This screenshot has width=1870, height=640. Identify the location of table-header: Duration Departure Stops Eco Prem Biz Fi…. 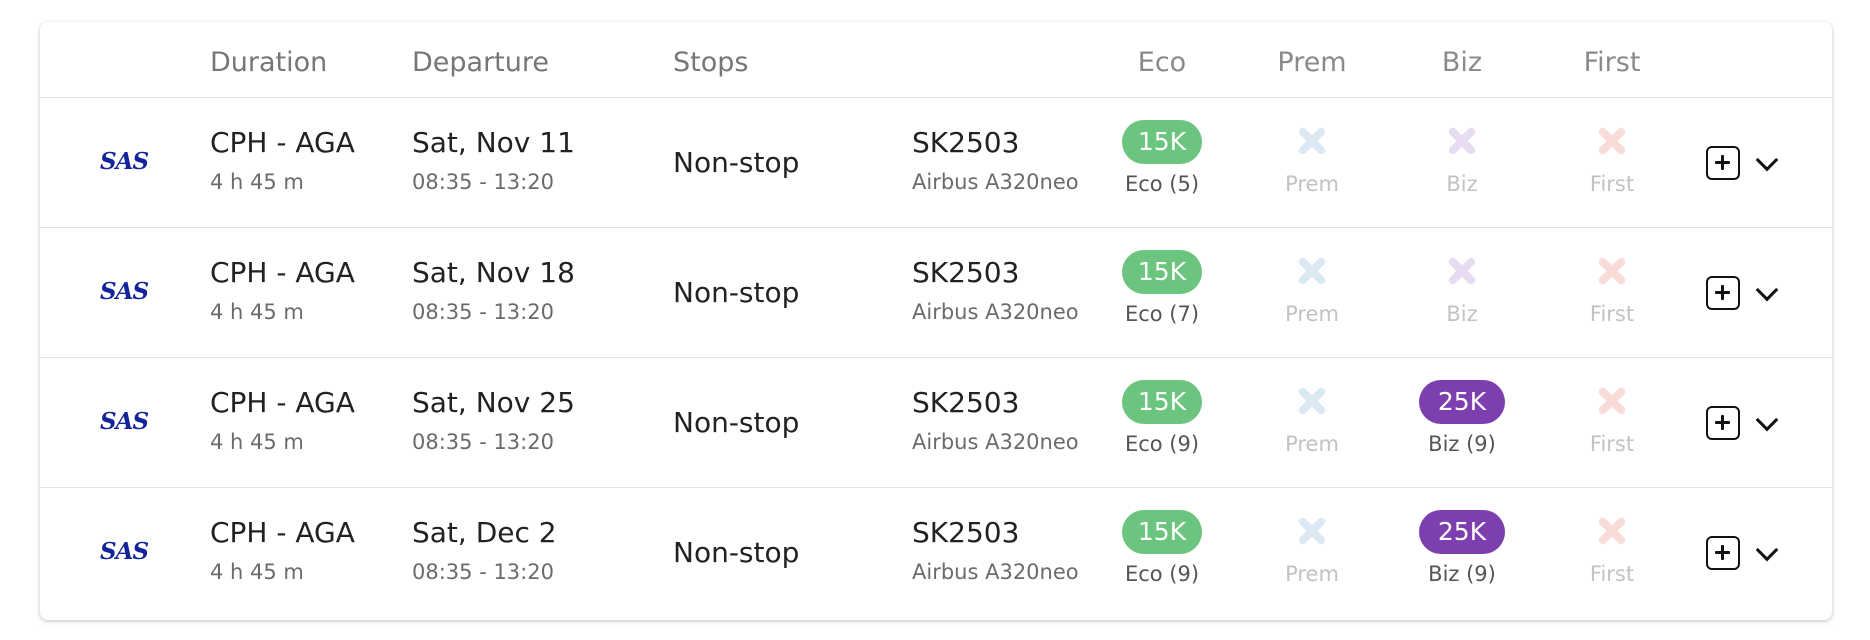
(936, 60).